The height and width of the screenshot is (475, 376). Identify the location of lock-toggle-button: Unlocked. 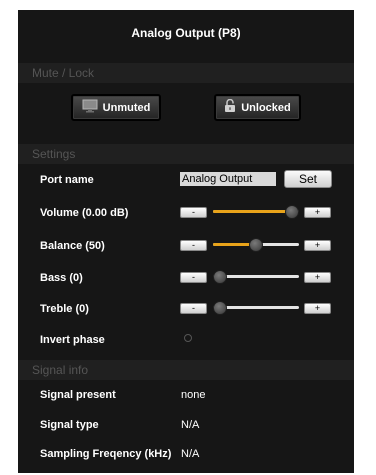
(257, 107).